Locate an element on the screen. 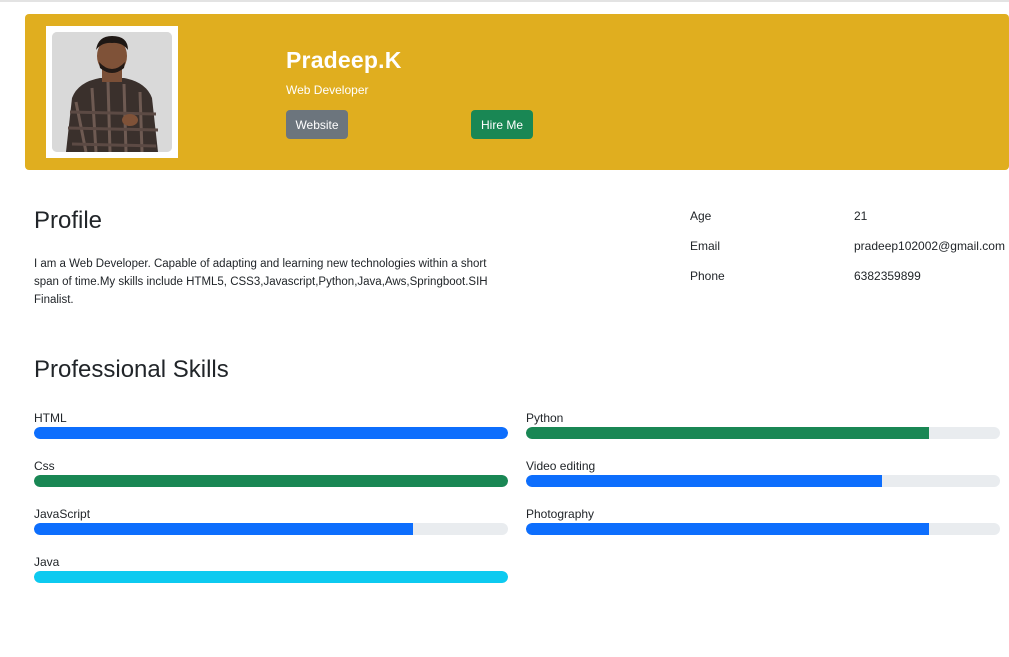  profile-name: Pradeep.K is located at coordinates (344, 60).